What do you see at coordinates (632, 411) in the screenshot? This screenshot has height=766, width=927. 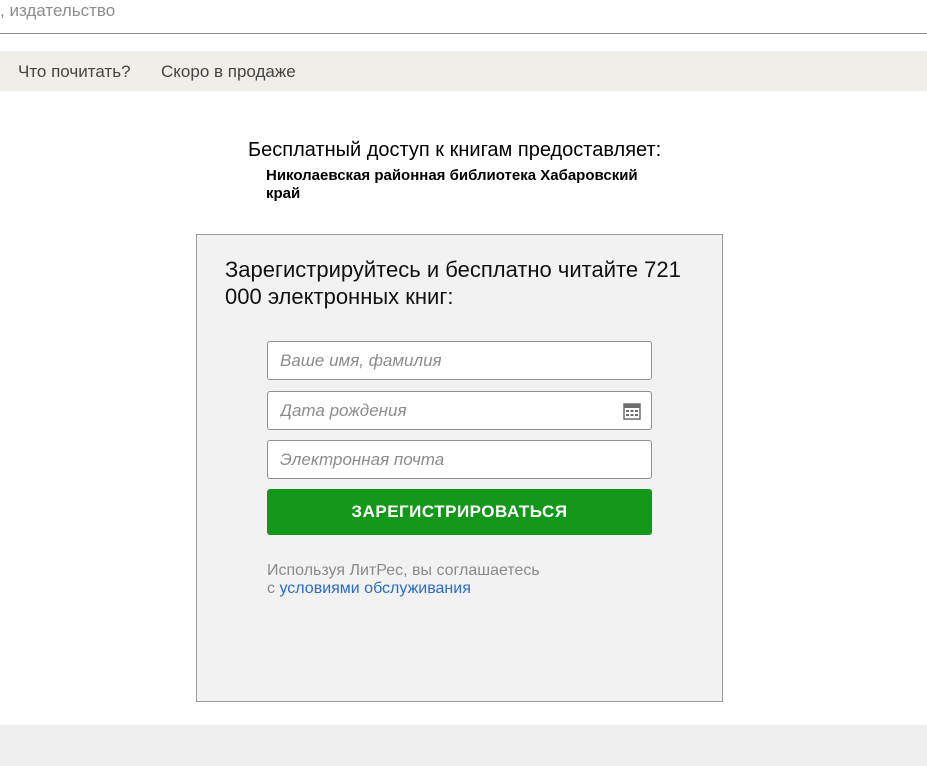 I see `calendar-icon` at bounding box center [632, 411].